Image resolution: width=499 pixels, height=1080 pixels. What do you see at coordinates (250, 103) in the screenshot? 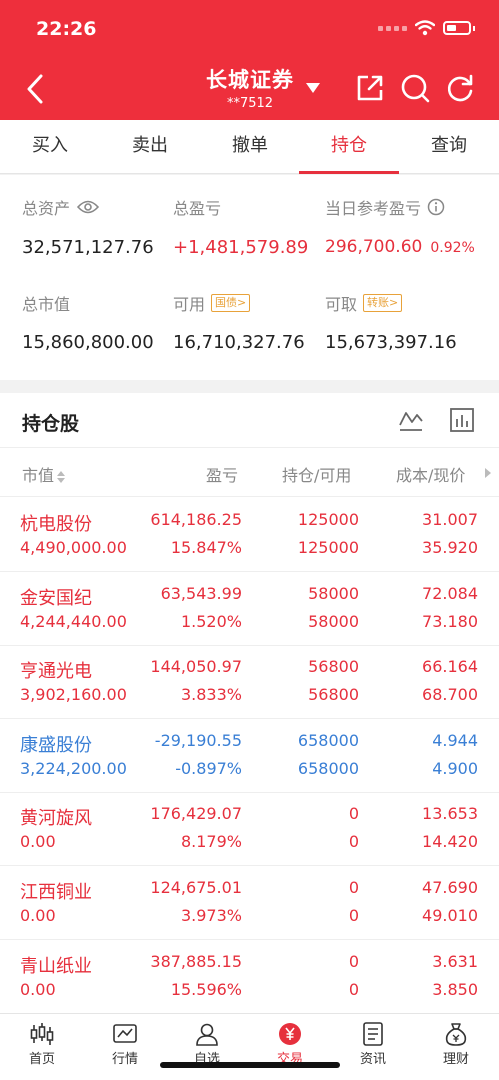
I see `account-number: **7512` at bounding box center [250, 103].